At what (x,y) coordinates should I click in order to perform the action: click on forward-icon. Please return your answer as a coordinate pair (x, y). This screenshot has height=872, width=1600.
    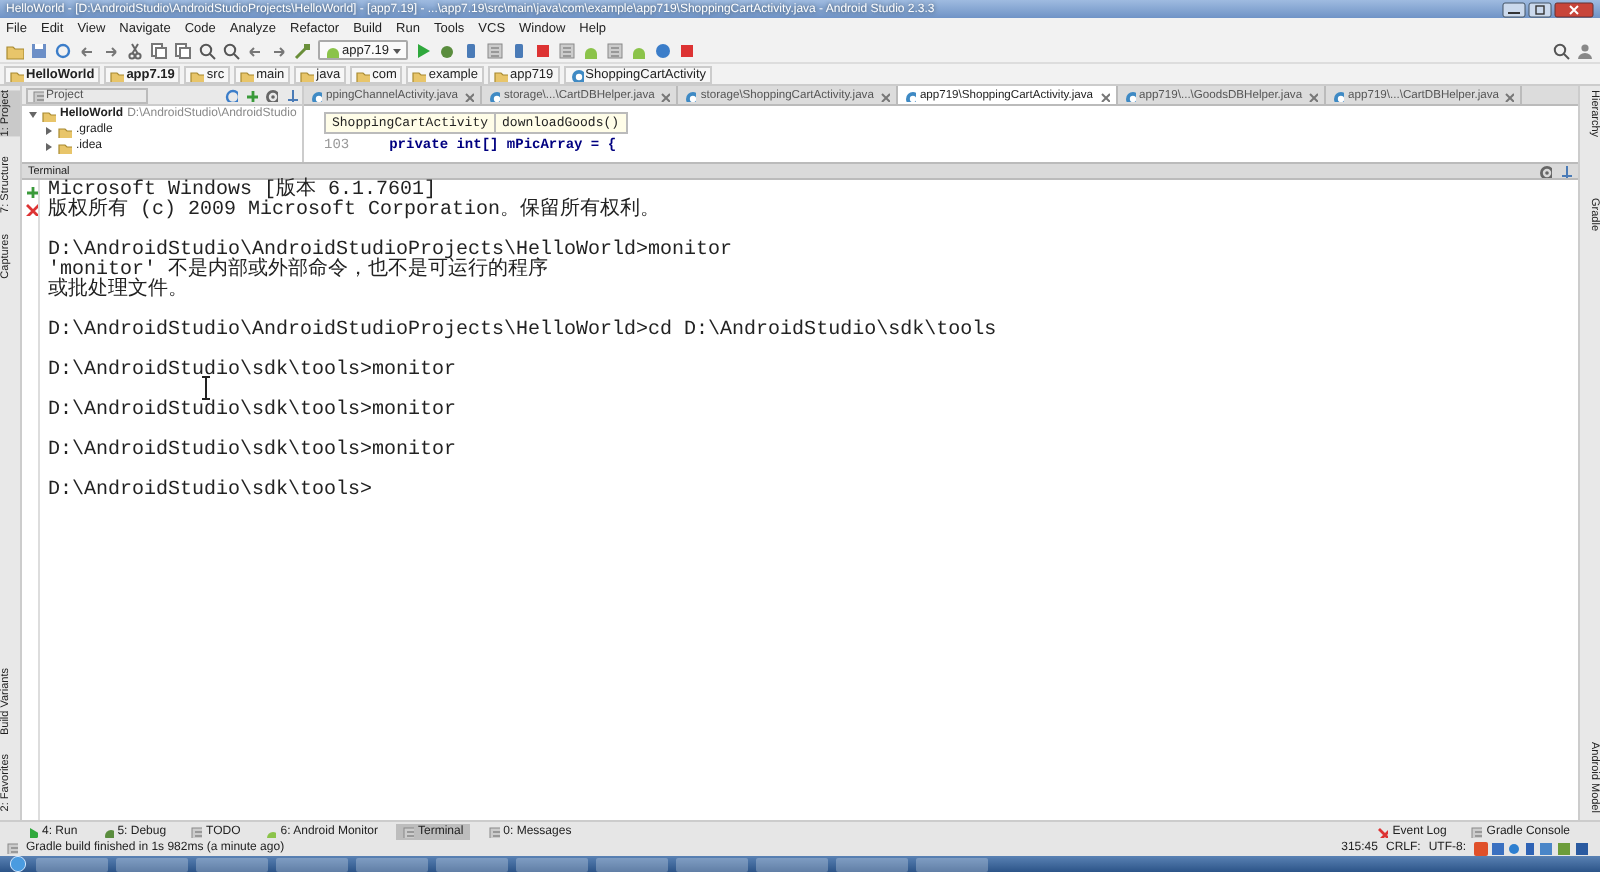
    Looking at the image, I should click on (279, 50).